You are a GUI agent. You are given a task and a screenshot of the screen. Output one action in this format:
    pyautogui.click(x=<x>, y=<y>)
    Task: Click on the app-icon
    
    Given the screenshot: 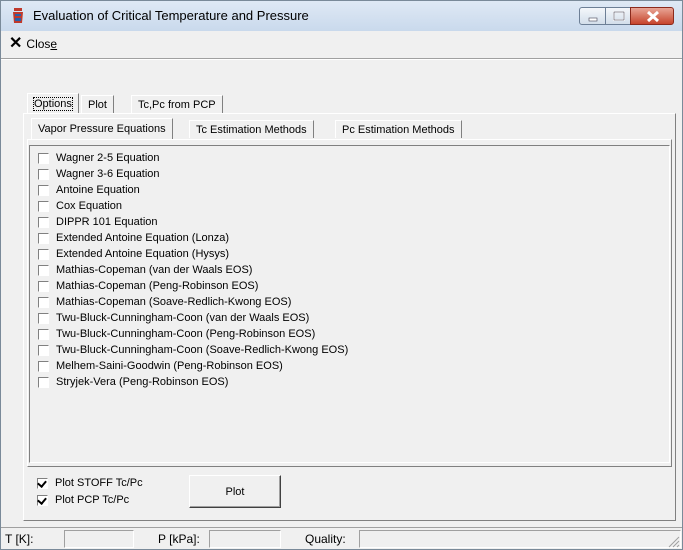 What is the action you would take?
    pyautogui.click(x=18, y=15)
    